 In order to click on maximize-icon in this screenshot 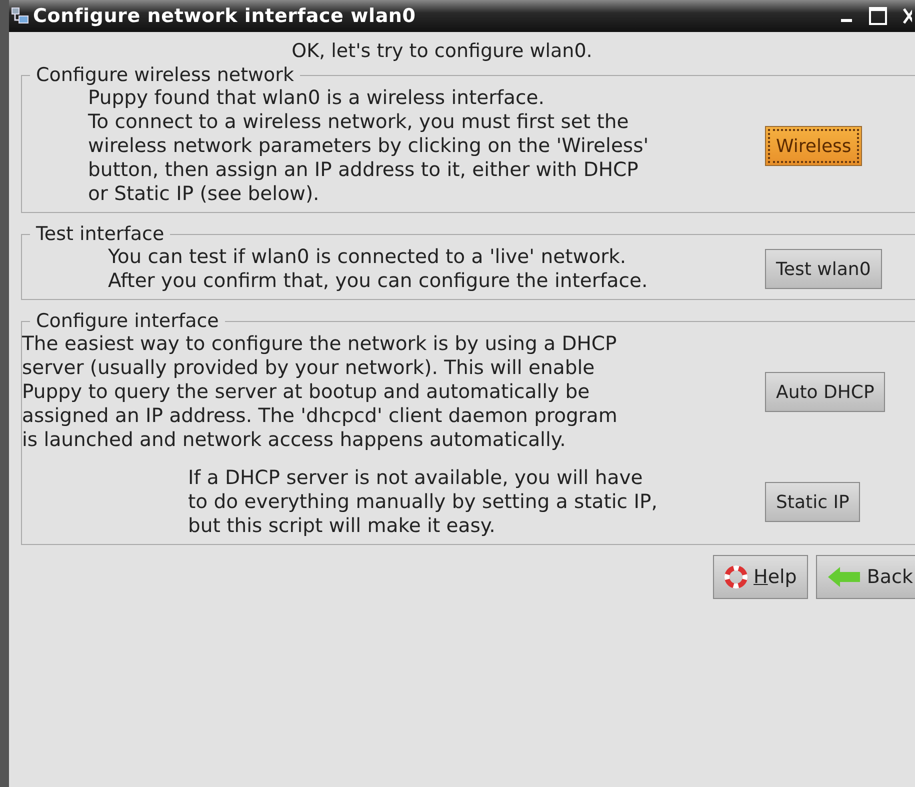, I will do `click(878, 16)`.